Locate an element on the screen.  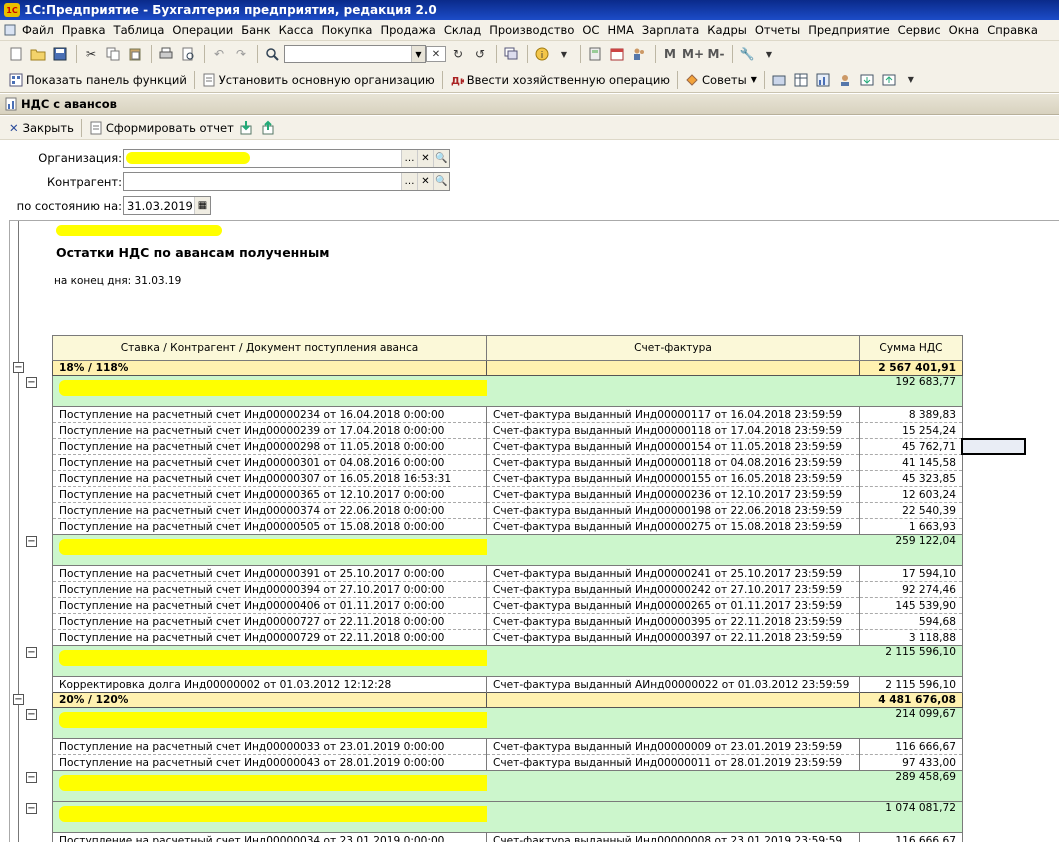
as-of-date-field: 31.03.2019 ▦ is located at coordinates (167, 205).